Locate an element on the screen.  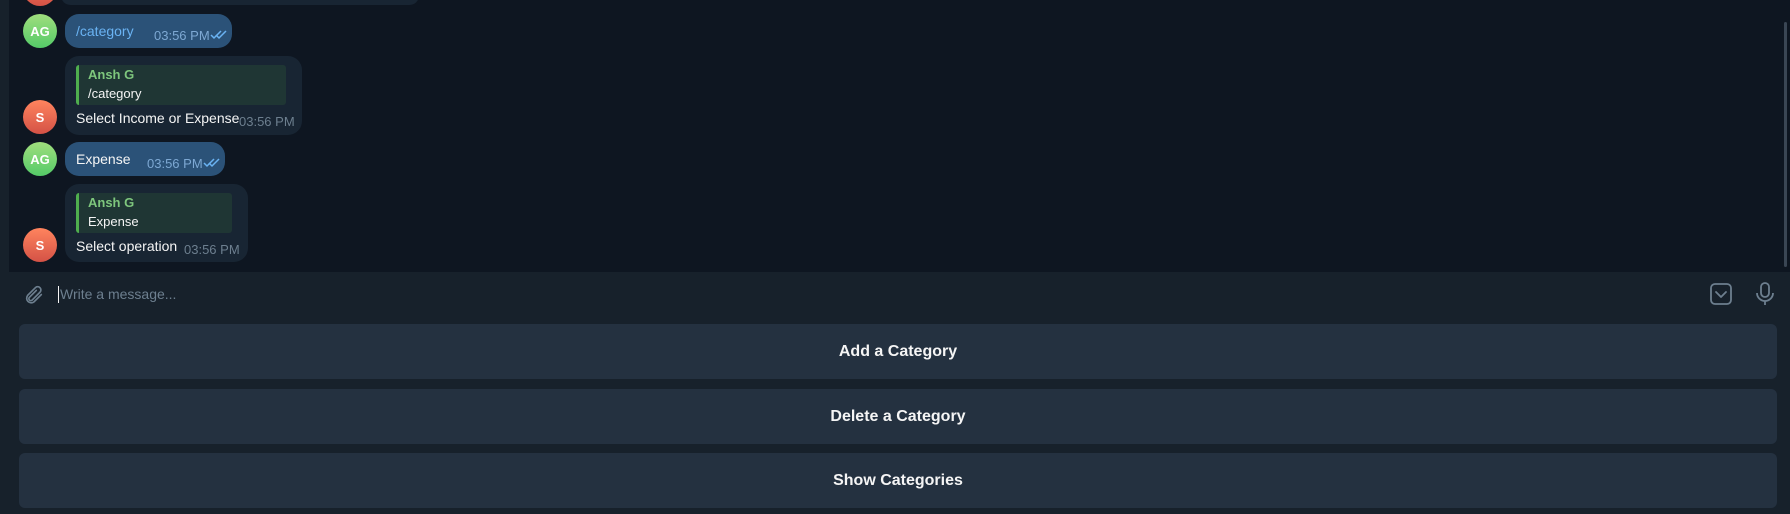
message-text: Expense is located at coordinates (103, 159).